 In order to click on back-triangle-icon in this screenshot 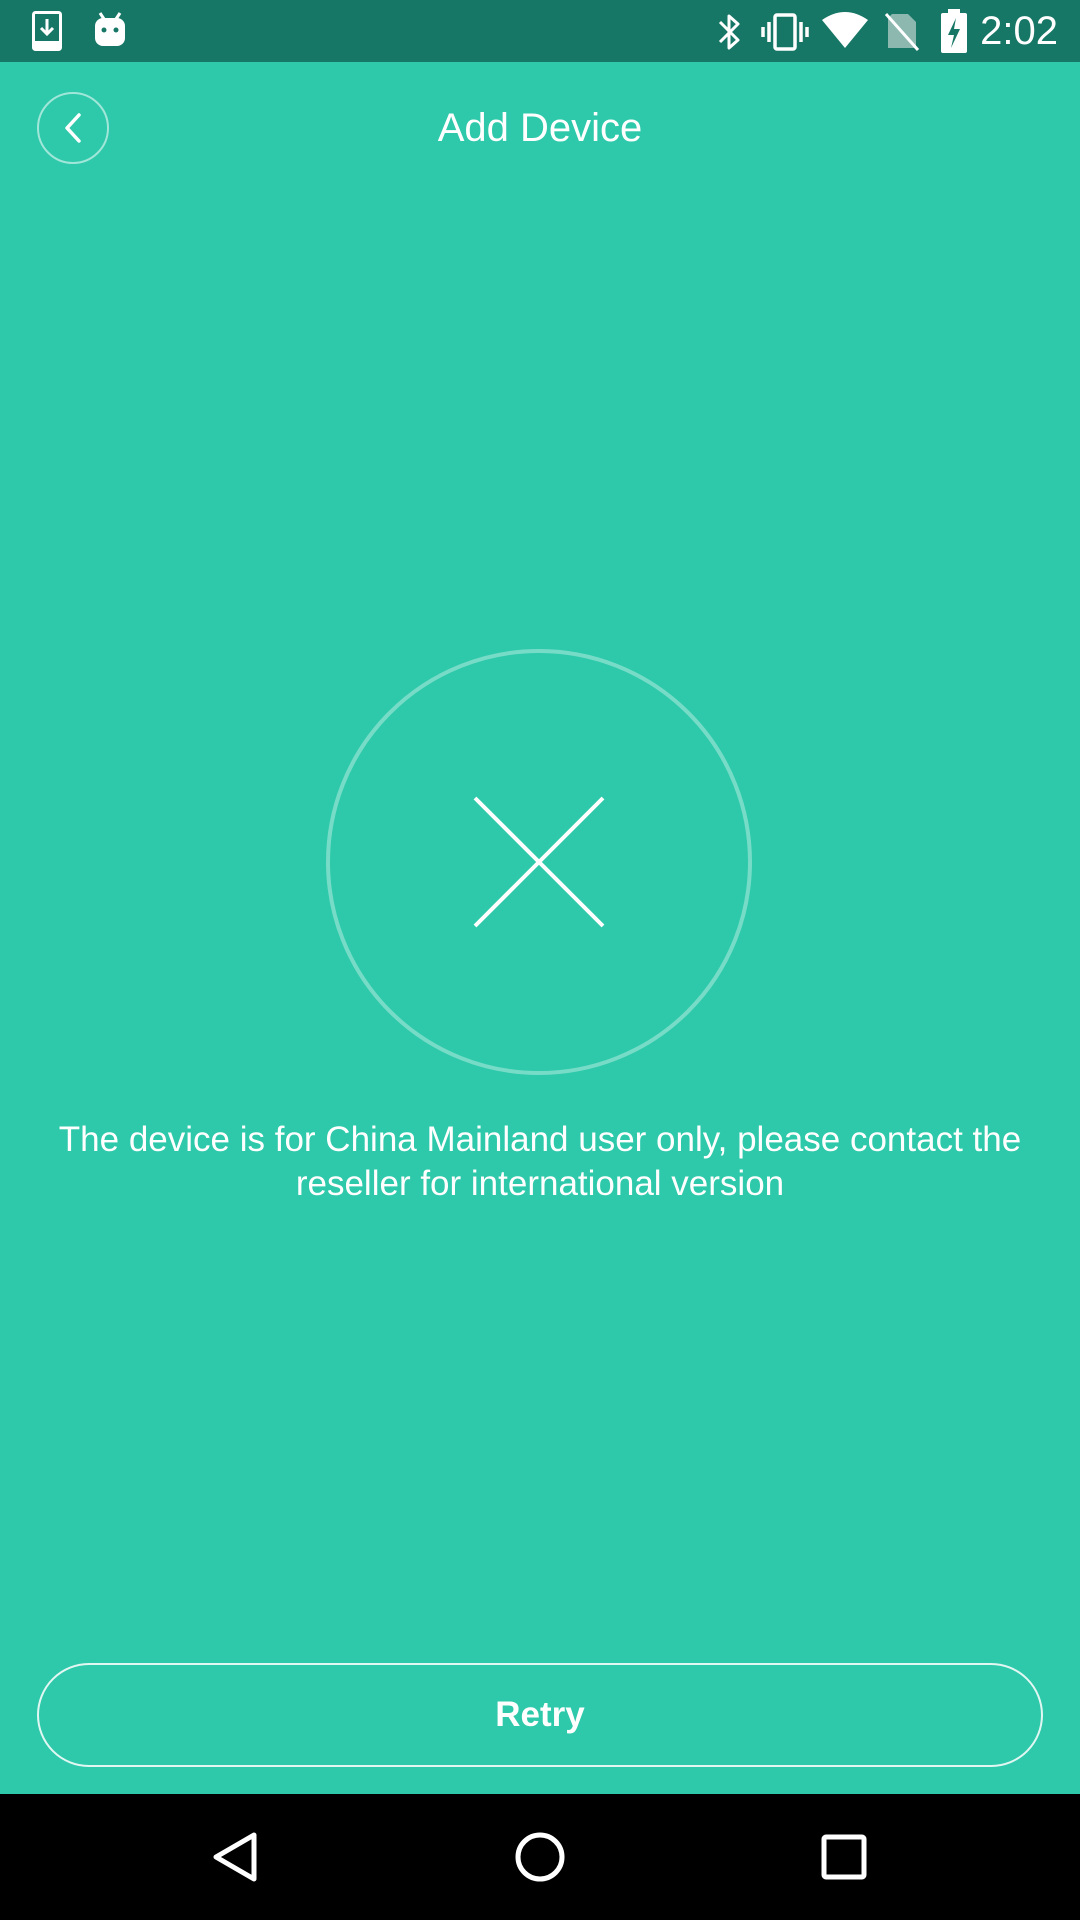, I will do `click(235, 1857)`.